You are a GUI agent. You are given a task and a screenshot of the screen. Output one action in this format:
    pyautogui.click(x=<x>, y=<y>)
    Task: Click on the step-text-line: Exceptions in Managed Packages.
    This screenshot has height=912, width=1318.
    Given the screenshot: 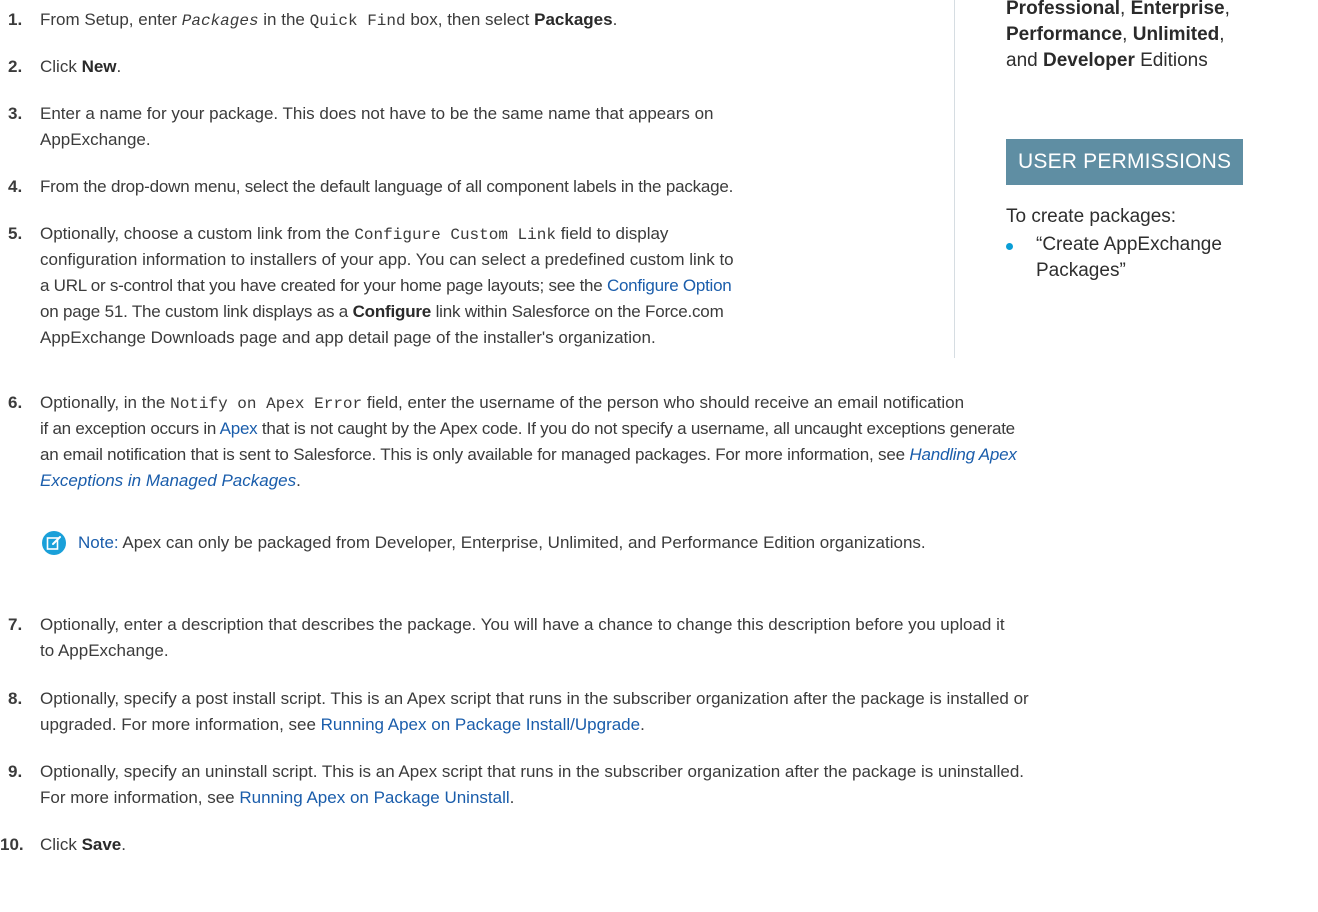 What is the action you would take?
    pyautogui.click(x=170, y=480)
    